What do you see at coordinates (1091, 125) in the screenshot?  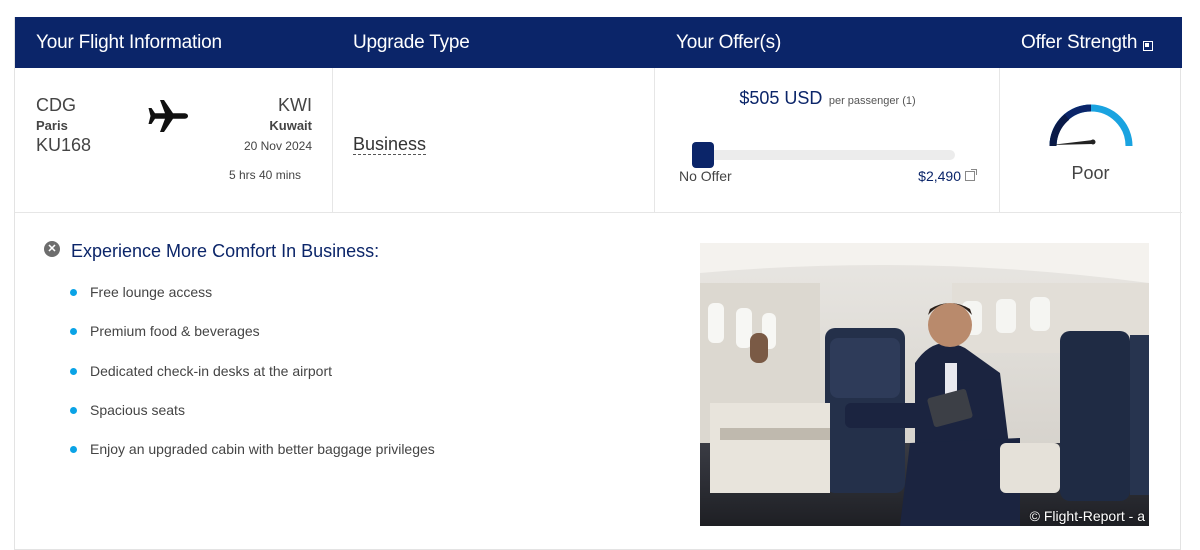 I see `strength-gauge` at bounding box center [1091, 125].